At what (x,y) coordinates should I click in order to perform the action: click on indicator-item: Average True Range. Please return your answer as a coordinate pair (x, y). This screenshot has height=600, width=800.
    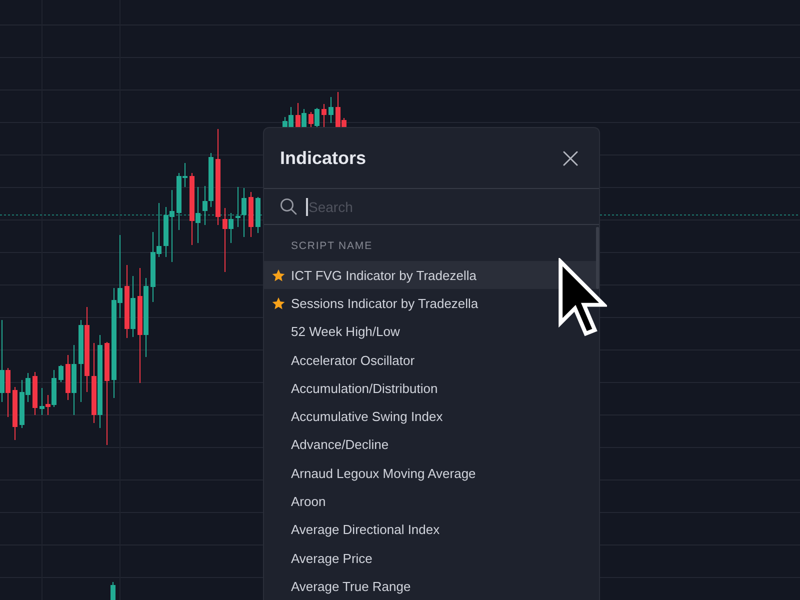
    Looking at the image, I should click on (430, 586).